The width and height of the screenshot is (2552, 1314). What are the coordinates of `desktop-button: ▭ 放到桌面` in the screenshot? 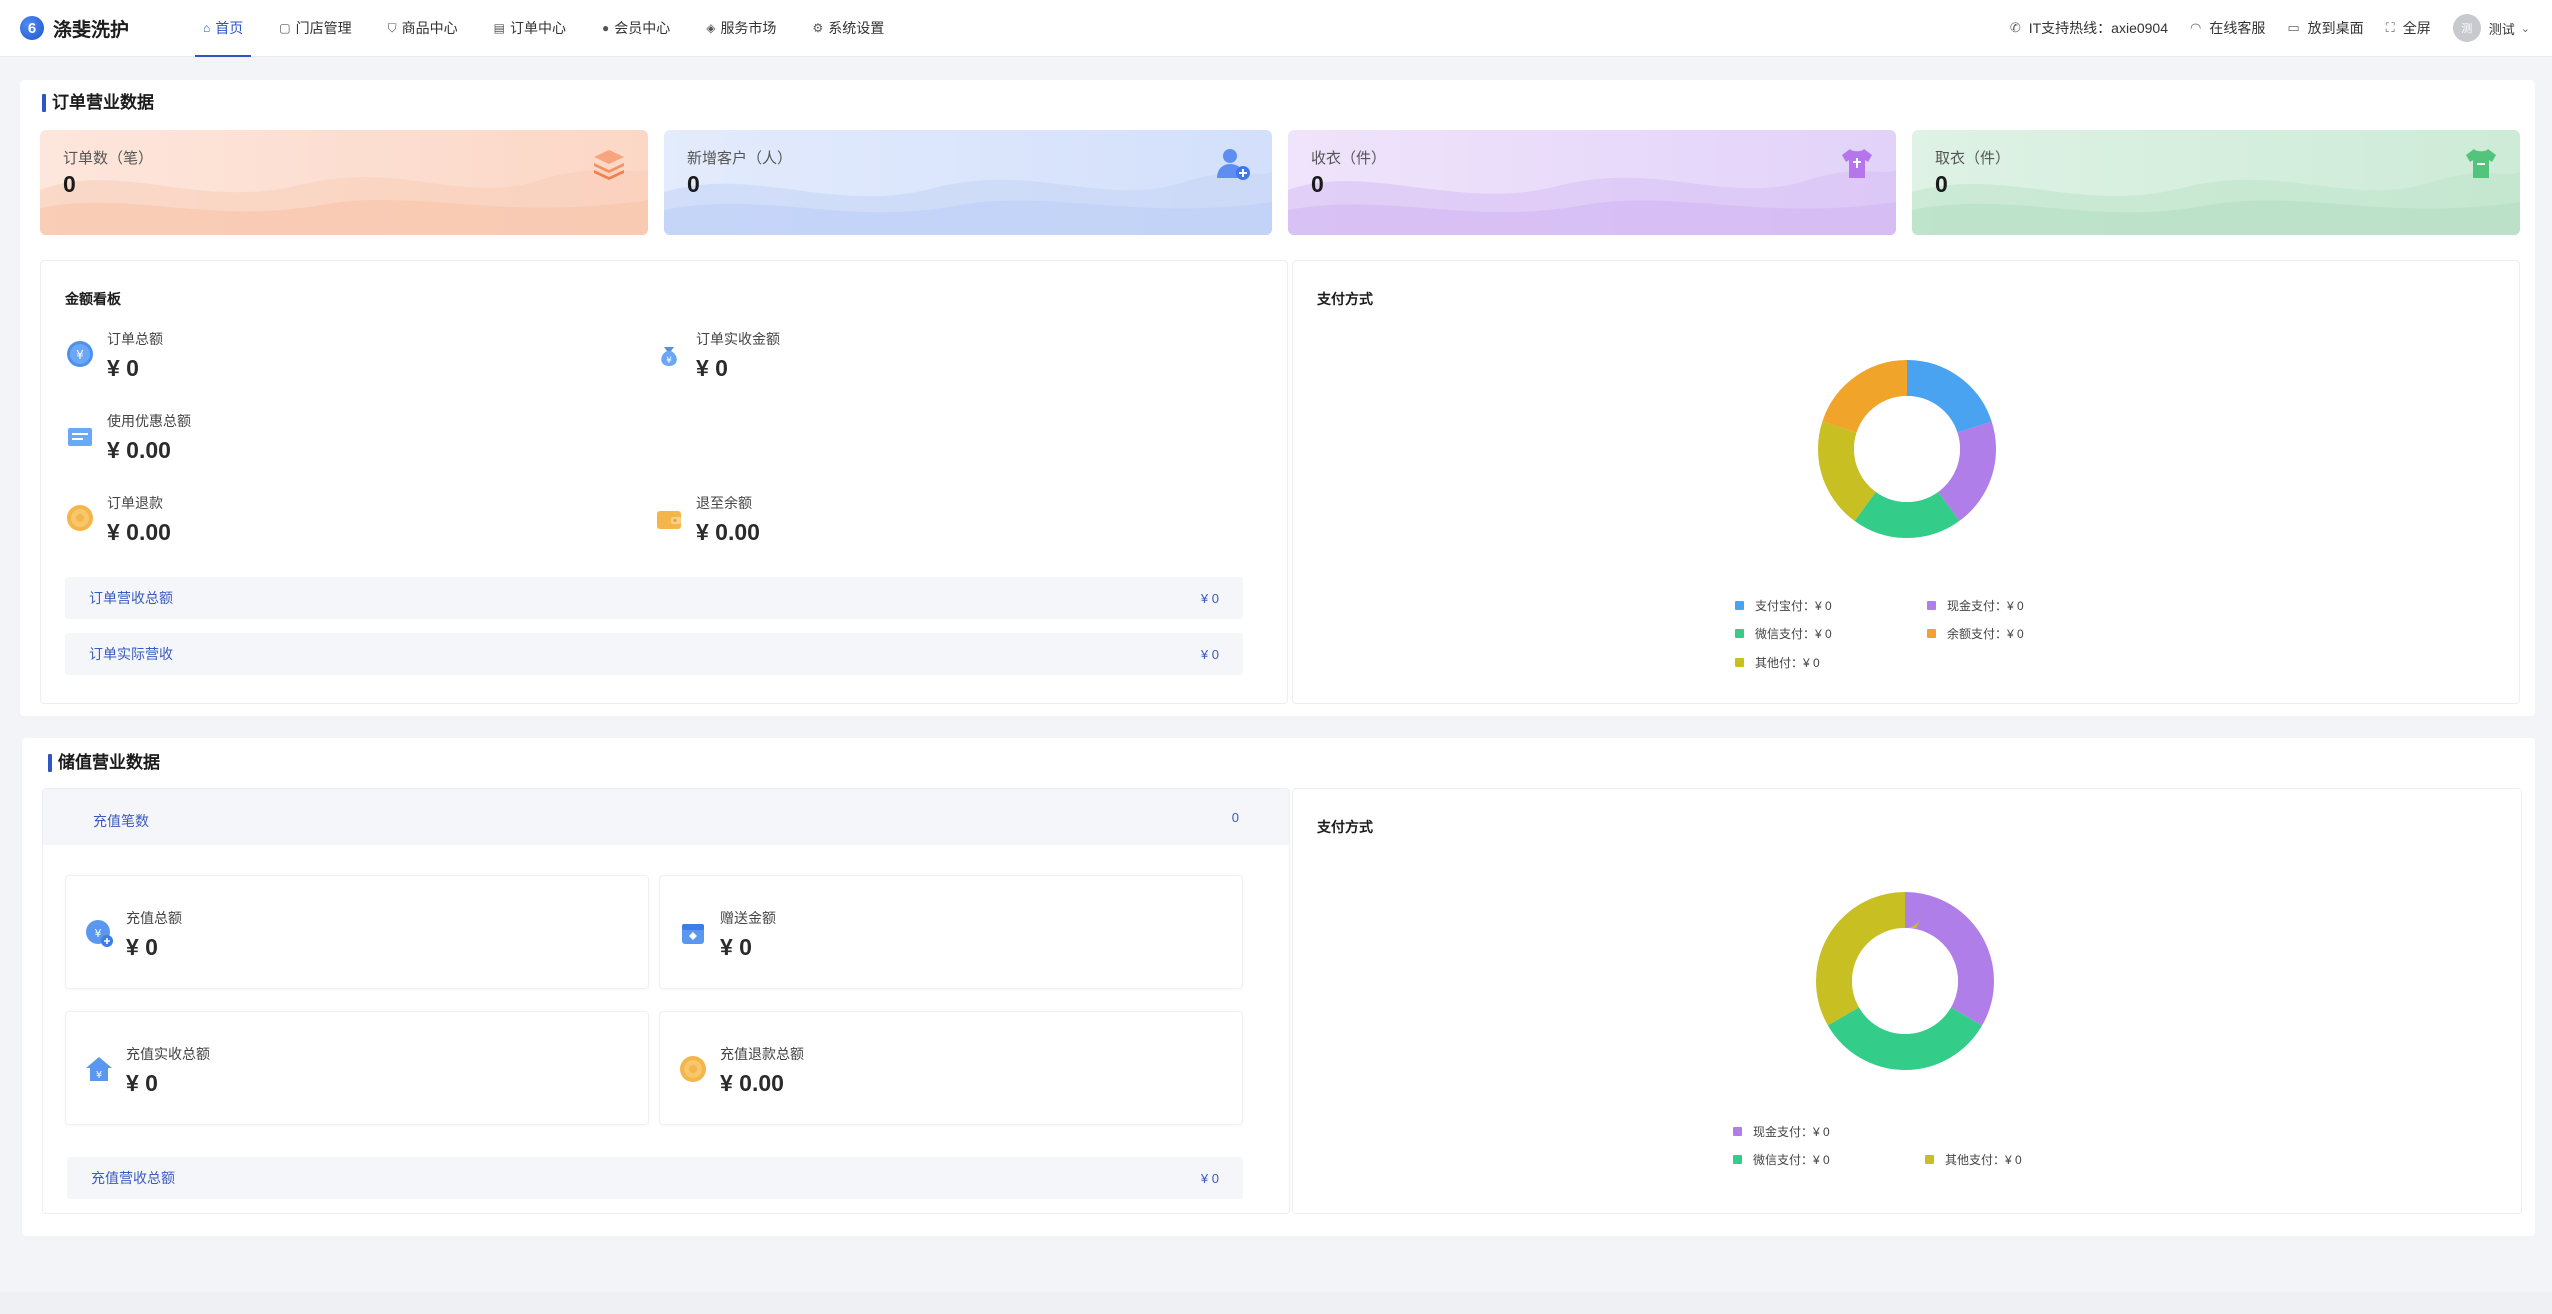 It's located at (2325, 28).